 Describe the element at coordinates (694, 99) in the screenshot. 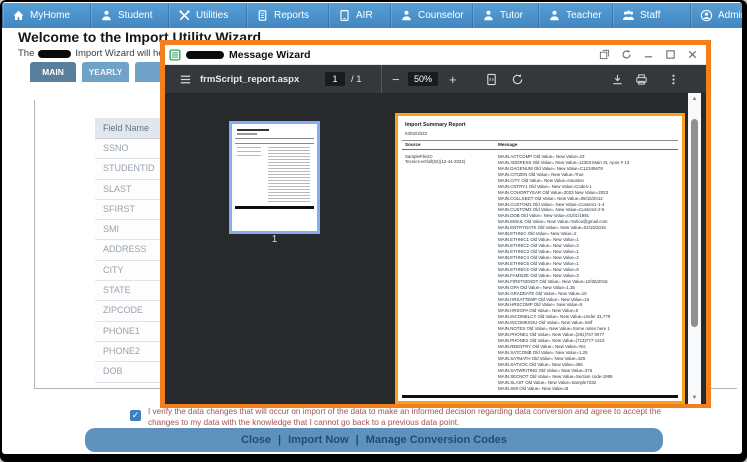

I see `scroll-up-arrow: ▲` at that location.